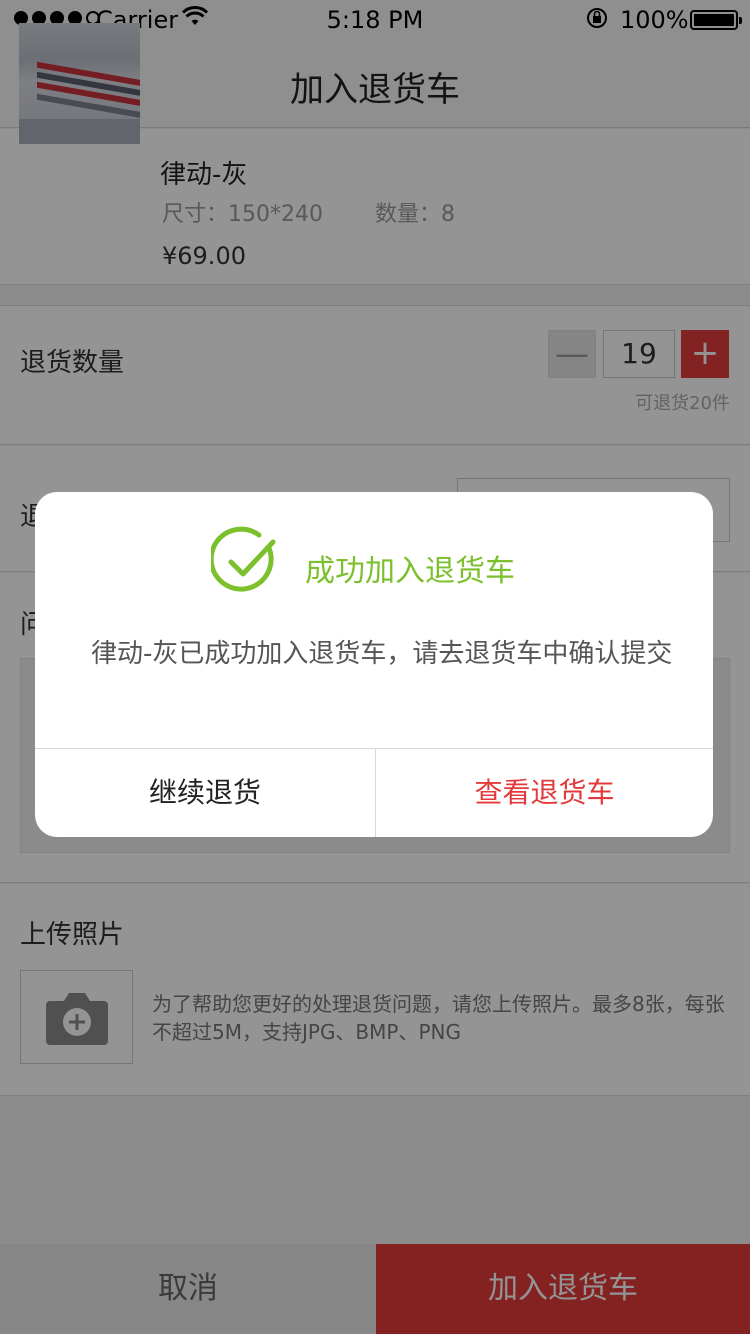 This screenshot has height=1334, width=750. I want to click on success-check-icon, so click(245, 562).